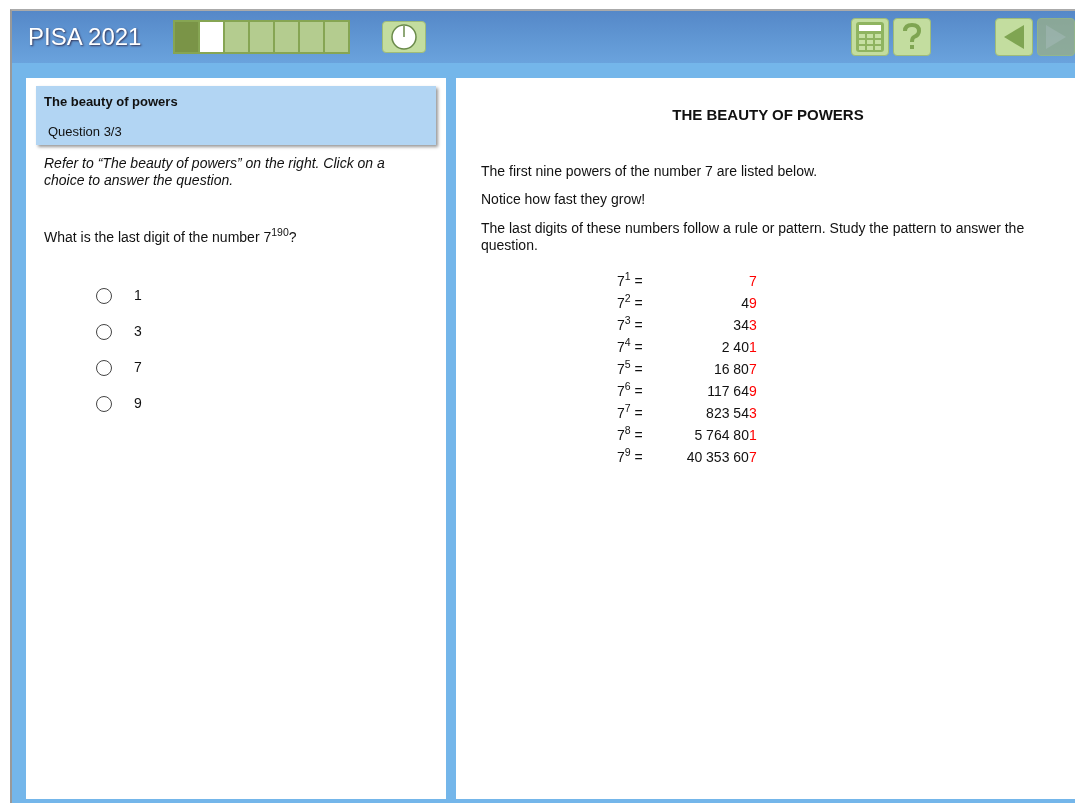  Describe the element at coordinates (111, 102) in the screenshot. I see `unit-title: The beauty of powers` at that location.